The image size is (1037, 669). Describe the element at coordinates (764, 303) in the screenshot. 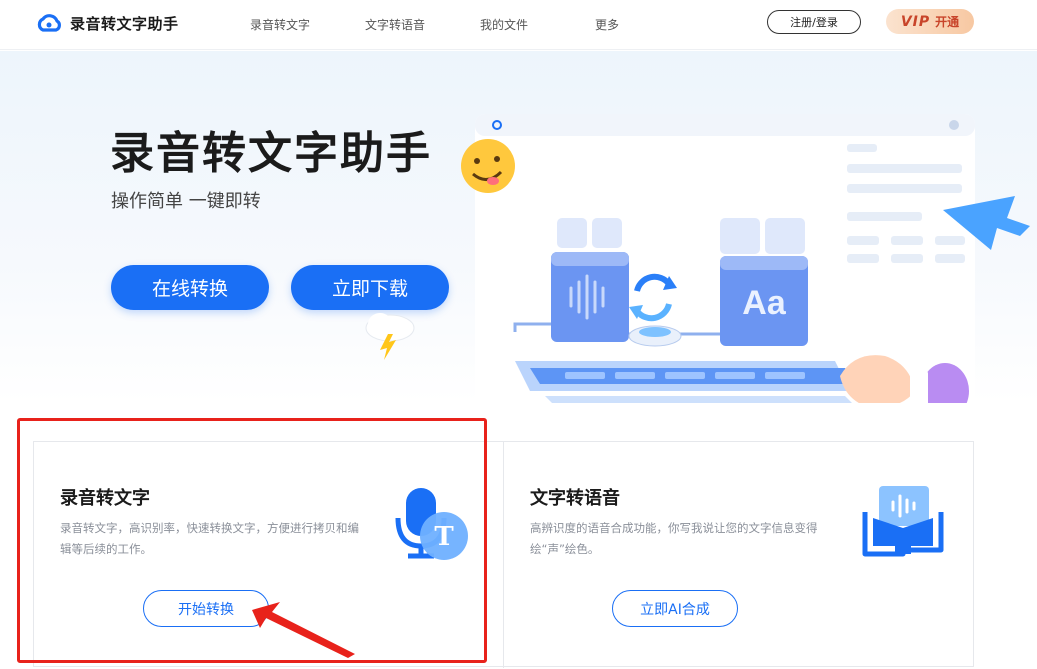

I see `illustration-aa-text: Aa` at that location.